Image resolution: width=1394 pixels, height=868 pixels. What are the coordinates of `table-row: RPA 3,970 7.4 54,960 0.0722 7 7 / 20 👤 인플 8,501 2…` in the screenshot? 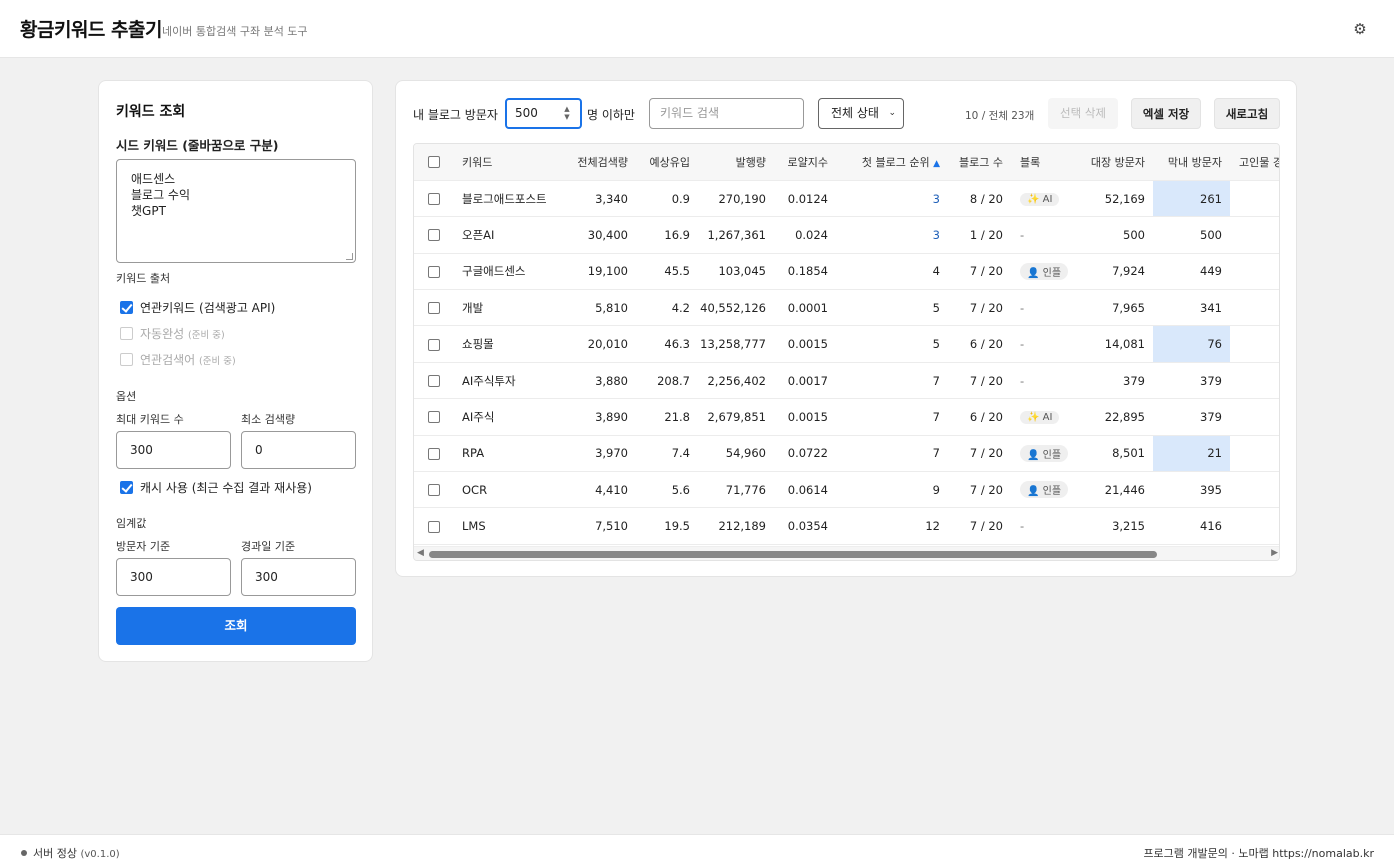 It's located at (846, 454).